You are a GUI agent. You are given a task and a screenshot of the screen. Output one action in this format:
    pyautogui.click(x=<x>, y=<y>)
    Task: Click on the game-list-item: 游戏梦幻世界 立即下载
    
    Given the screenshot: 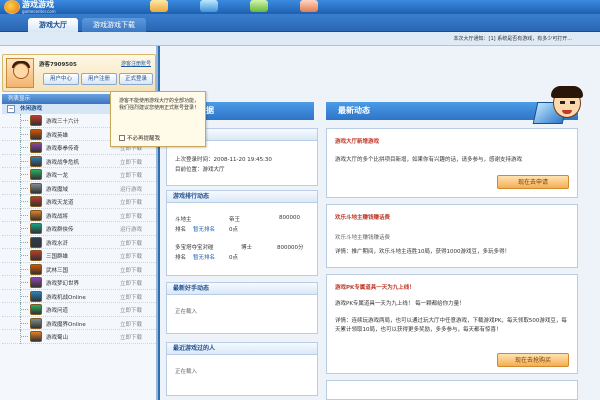 What is the action you would take?
    pyautogui.click(x=79, y=283)
    